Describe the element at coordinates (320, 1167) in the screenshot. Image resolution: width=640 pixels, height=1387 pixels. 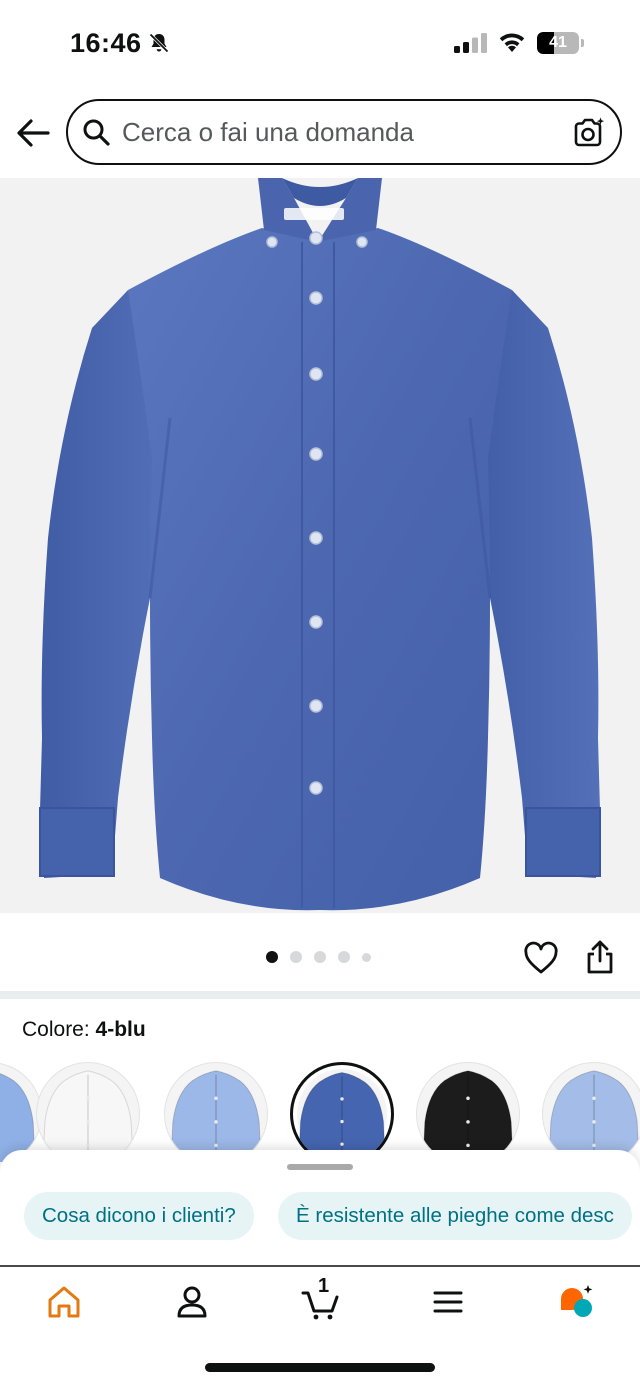
I see `sheet-drag-handle` at that location.